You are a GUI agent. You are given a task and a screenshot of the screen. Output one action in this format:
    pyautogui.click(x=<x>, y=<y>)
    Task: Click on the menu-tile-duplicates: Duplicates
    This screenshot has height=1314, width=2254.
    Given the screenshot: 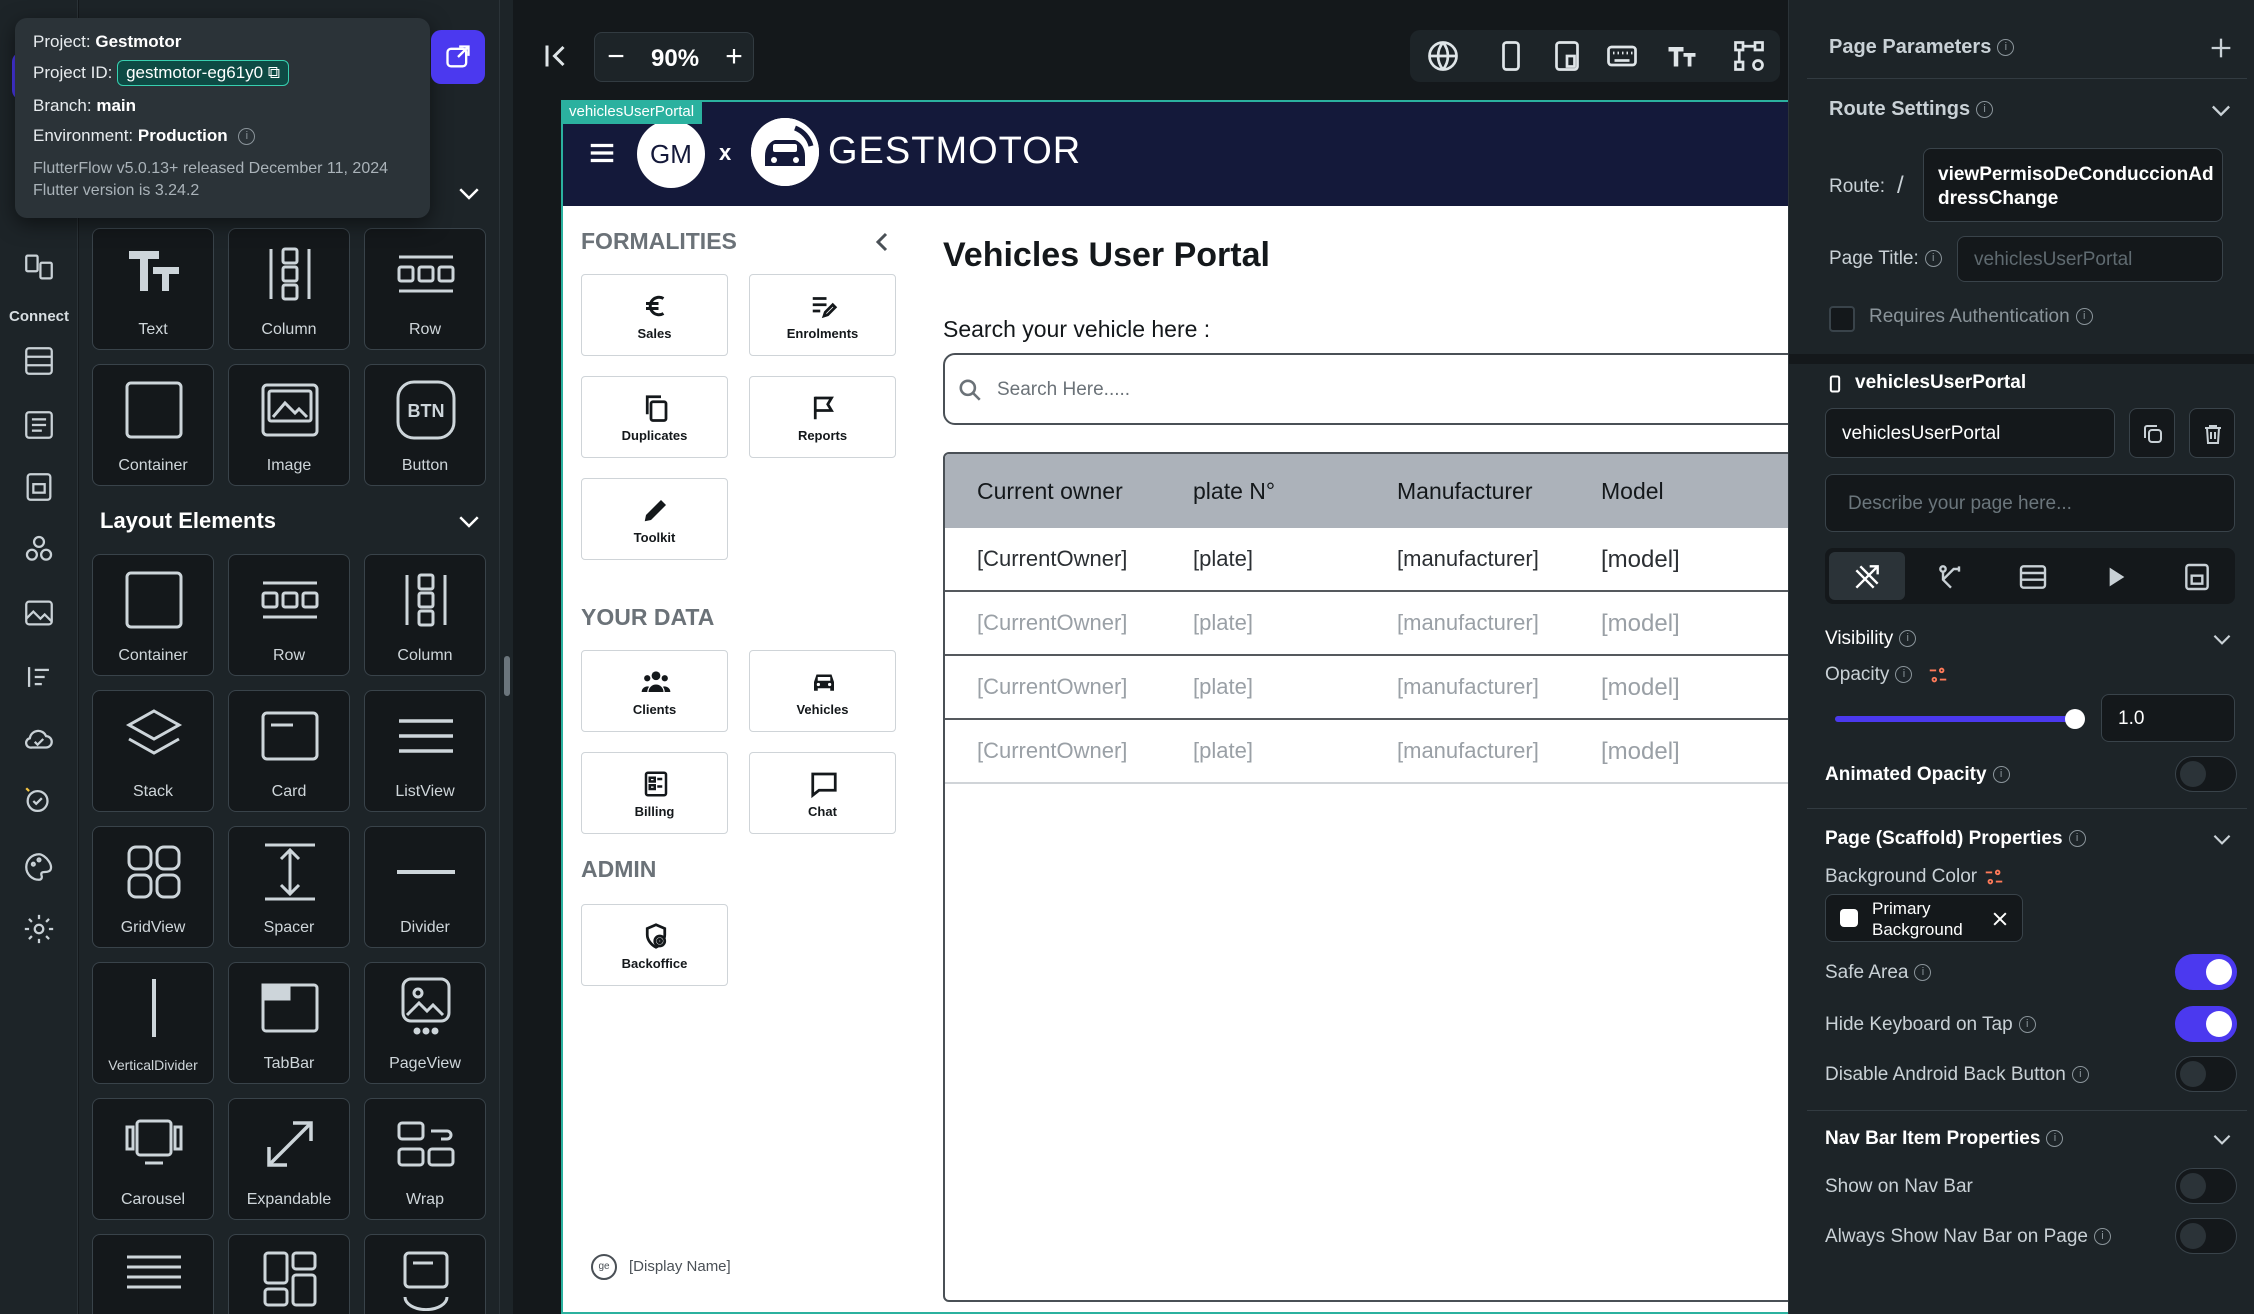 What is the action you would take?
    pyautogui.click(x=654, y=417)
    